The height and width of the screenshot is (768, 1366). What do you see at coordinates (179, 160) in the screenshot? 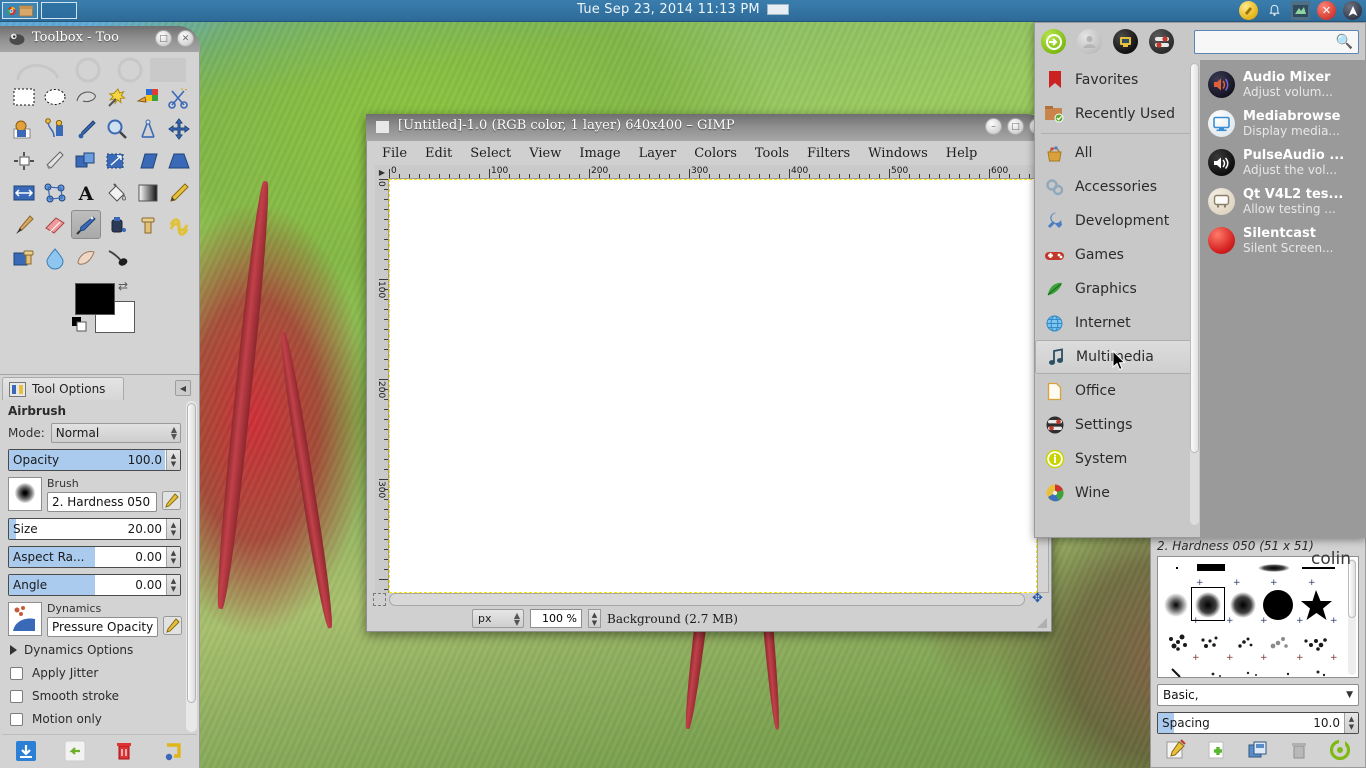
I see `perspective-tool` at bounding box center [179, 160].